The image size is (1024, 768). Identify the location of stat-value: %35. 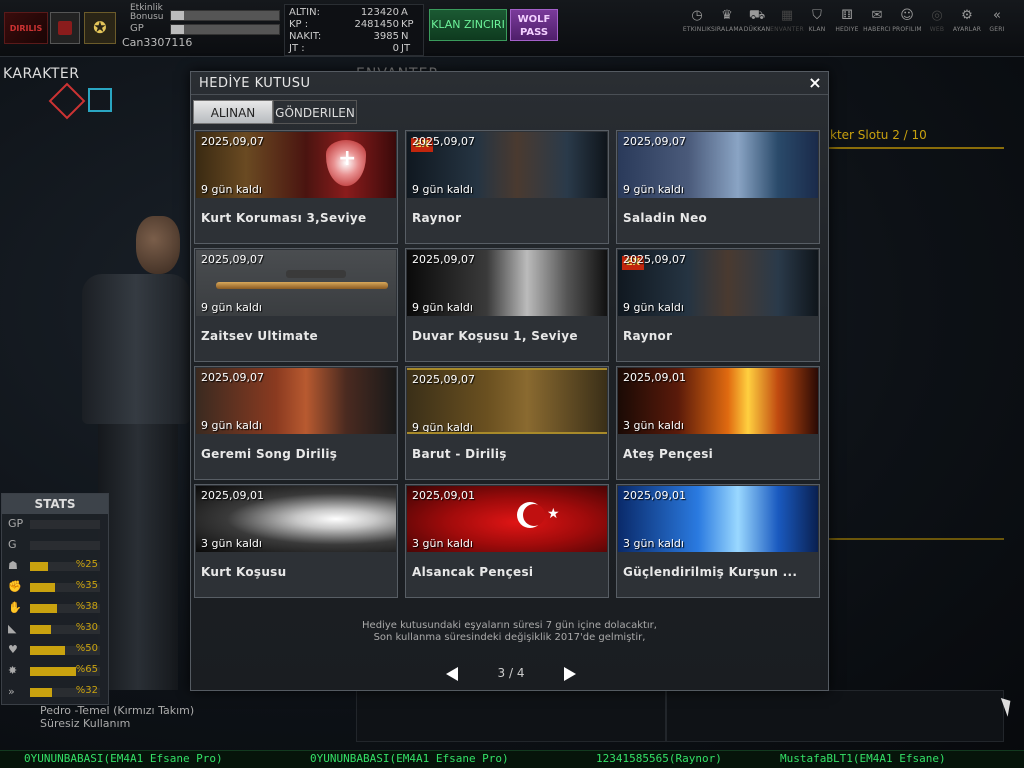
(86, 585).